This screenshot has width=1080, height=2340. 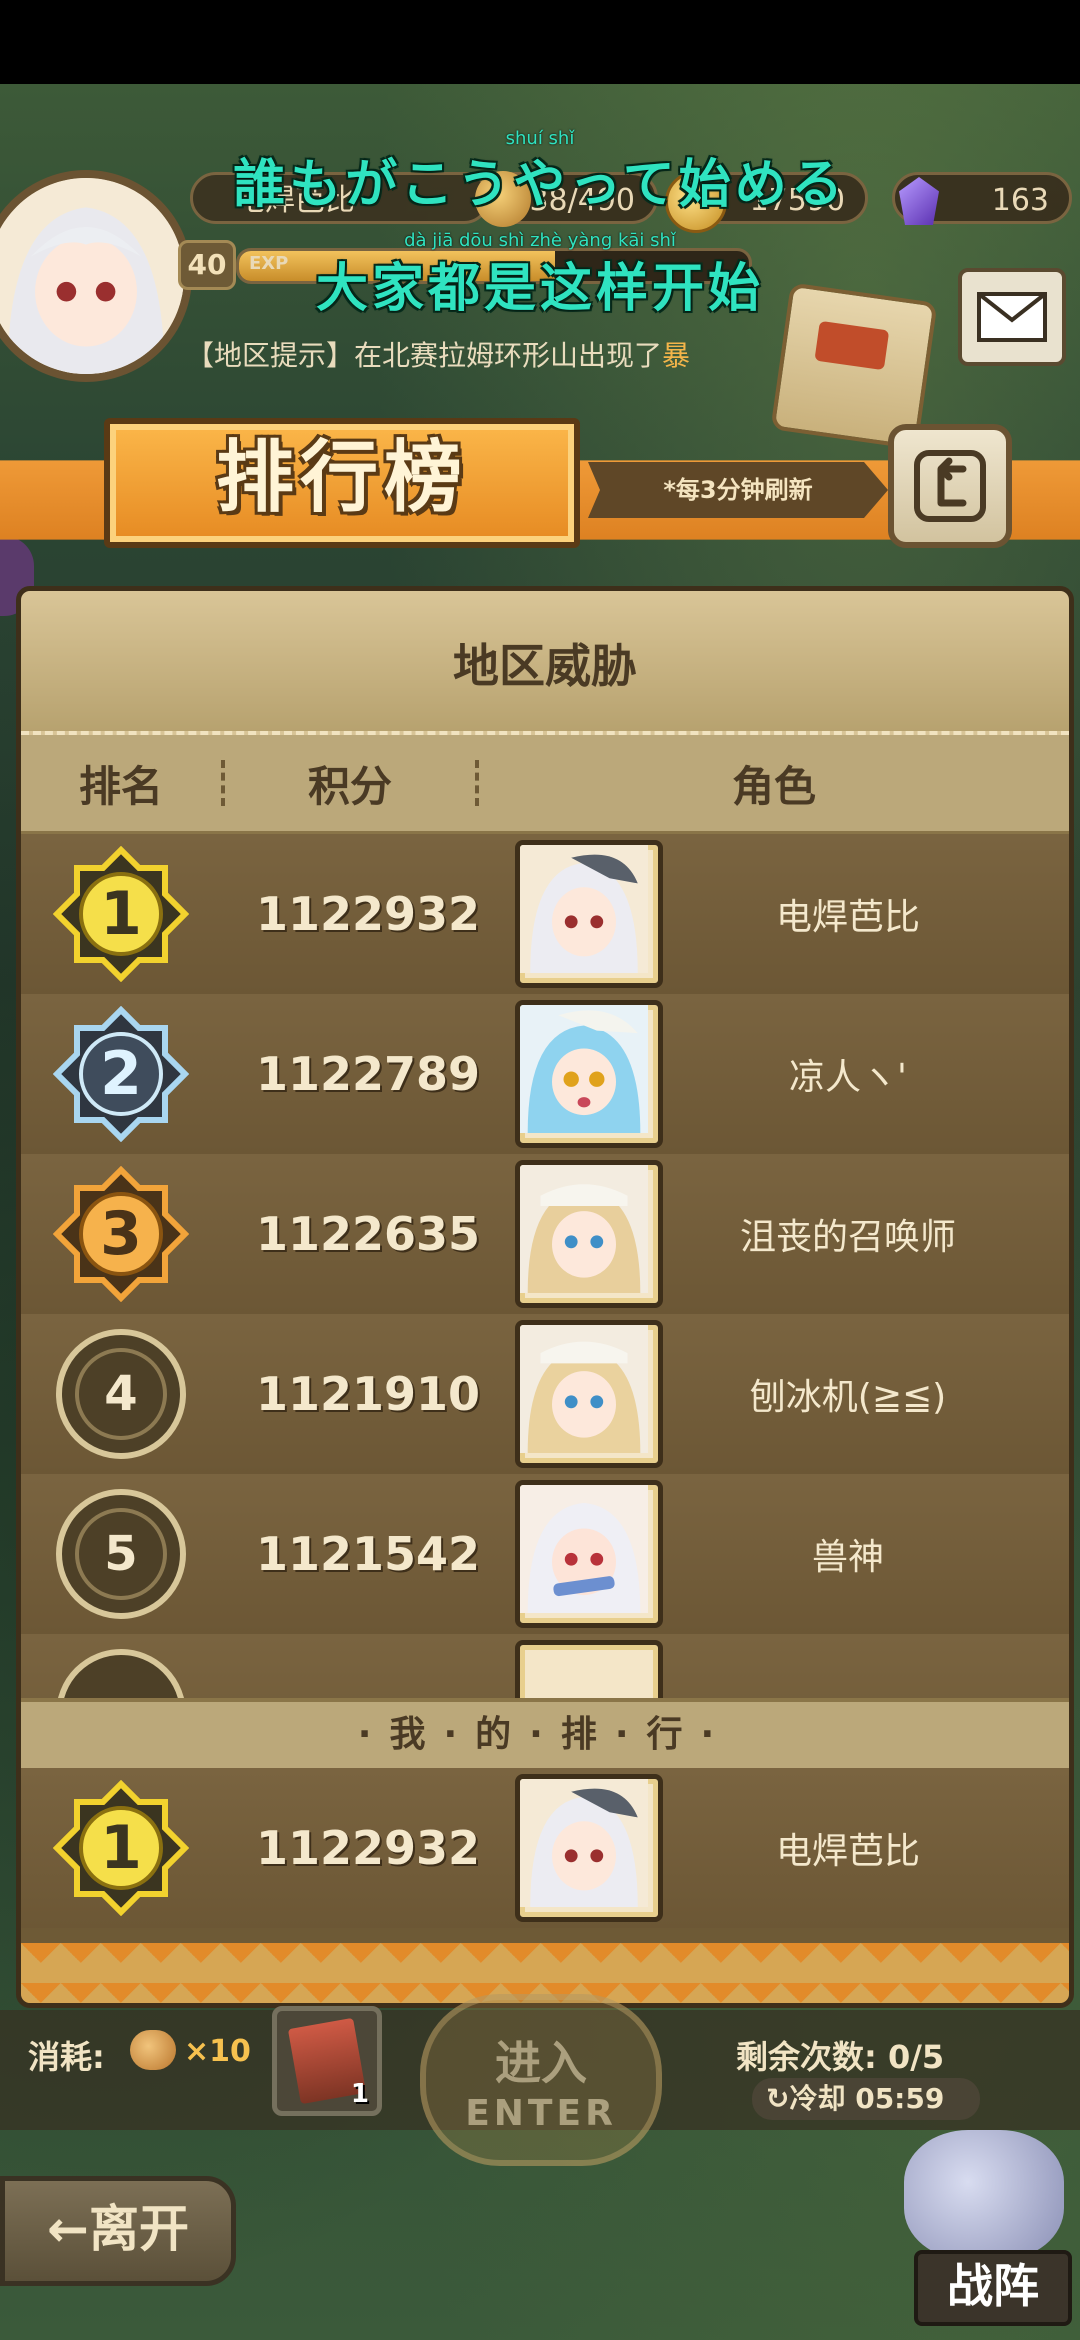 I want to click on plain-rank-medal-icon, so click(x=121, y=1675).